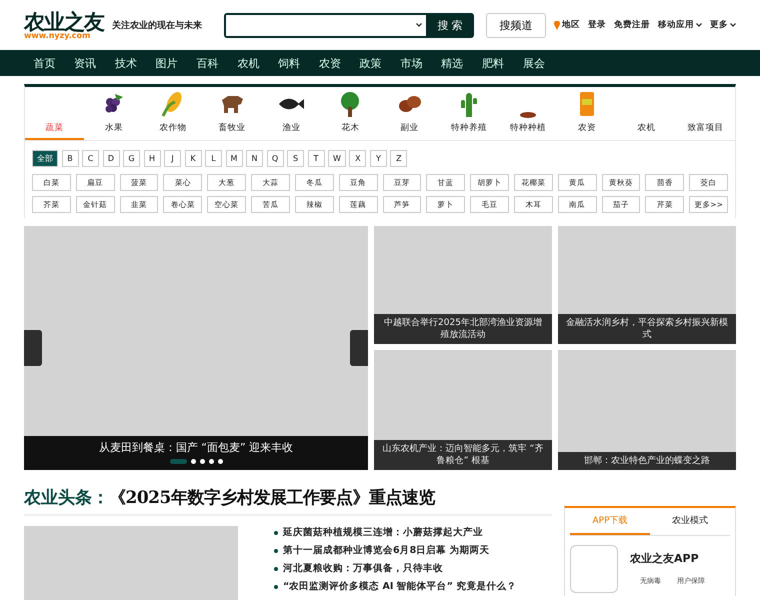 This screenshot has height=600, width=760. I want to click on category-tab: 农资, so click(587, 113).